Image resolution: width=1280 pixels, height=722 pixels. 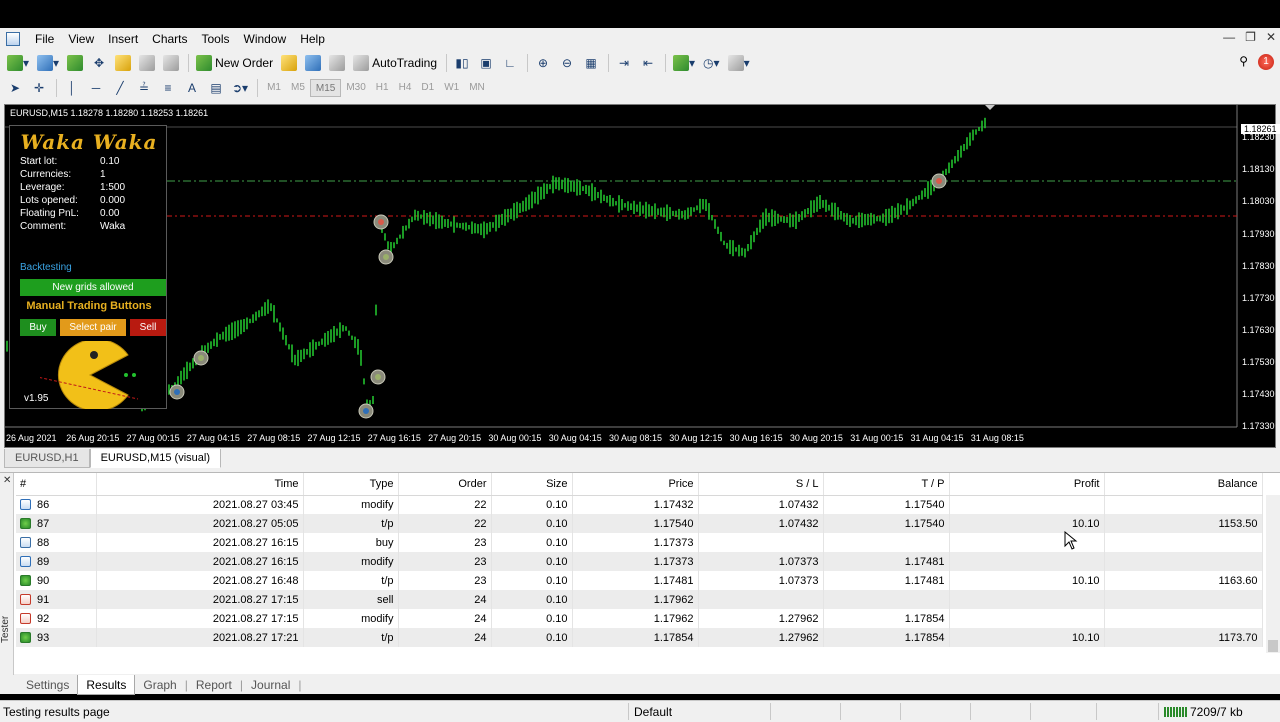 What do you see at coordinates (337, 63) in the screenshot?
I see `vps-button` at bounding box center [337, 63].